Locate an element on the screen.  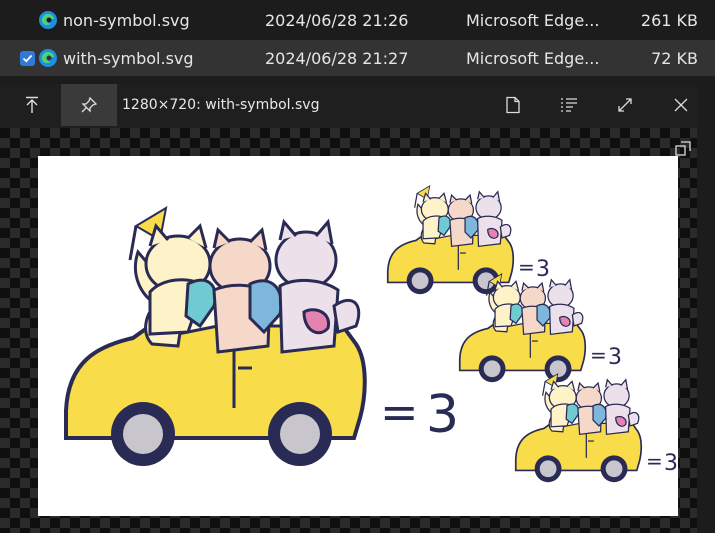
file-date: 2024/06/28 21:27 is located at coordinates (337, 58).